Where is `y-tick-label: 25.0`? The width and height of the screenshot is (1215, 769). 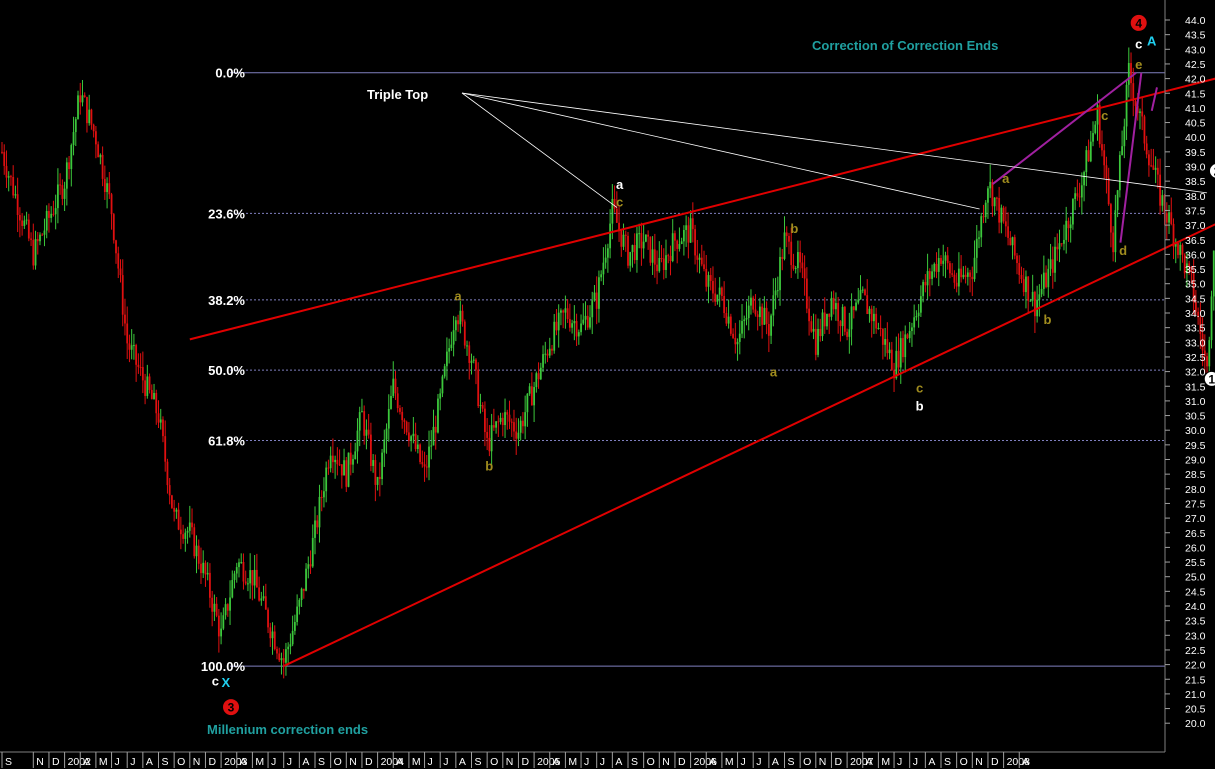
y-tick-label: 25.0 is located at coordinates (1195, 578).